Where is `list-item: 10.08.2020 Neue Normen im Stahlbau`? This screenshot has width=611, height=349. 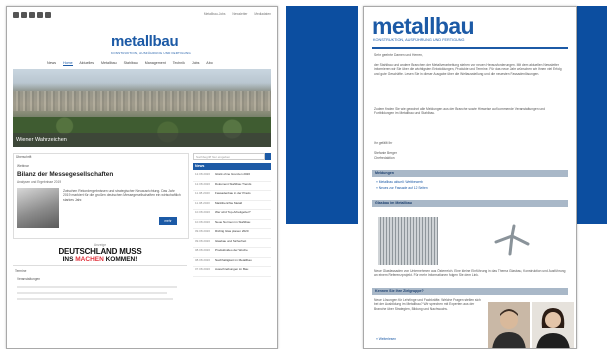
list-item: 10.08.2020 Neue Normen im Stahlbau is located at coordinates (232, 224).